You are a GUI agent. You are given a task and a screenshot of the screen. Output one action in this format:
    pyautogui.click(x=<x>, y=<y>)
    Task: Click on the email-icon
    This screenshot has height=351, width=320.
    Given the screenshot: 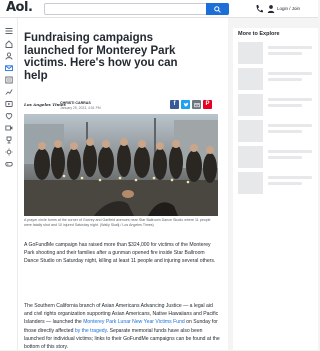 What is the action you would take?
    pyautogui.click(x=196, y=104)
    